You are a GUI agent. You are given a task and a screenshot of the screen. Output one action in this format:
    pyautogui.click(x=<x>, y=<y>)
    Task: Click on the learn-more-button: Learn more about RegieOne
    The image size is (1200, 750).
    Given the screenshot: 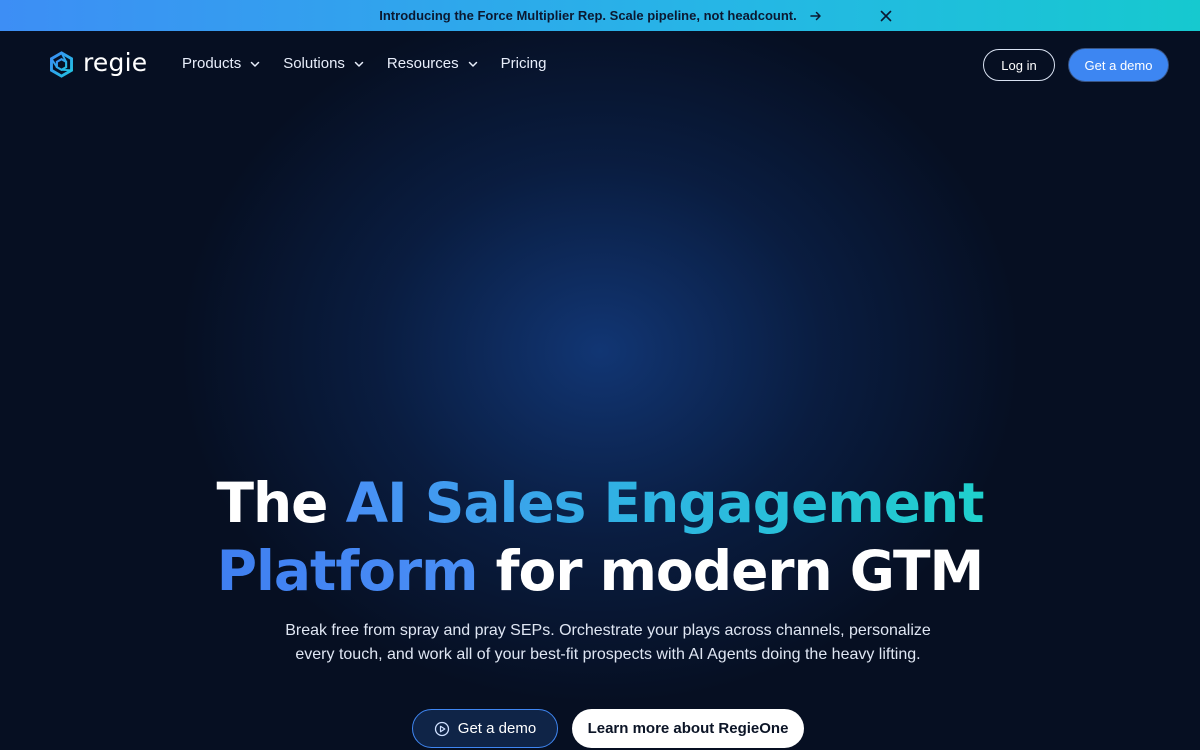 What is the action you would take?
    pyautogui.click(x=688, y=728)
    